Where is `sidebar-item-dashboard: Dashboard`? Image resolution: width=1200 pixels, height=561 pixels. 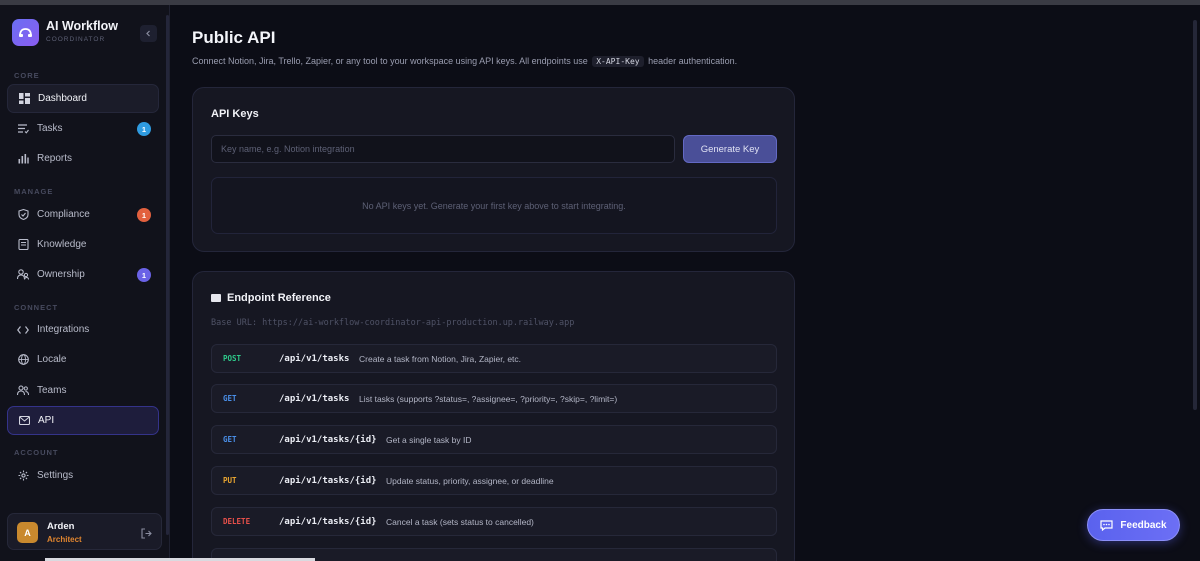 sidebar-item-dashboard: Dashboard is located at coordinates (83, 98).